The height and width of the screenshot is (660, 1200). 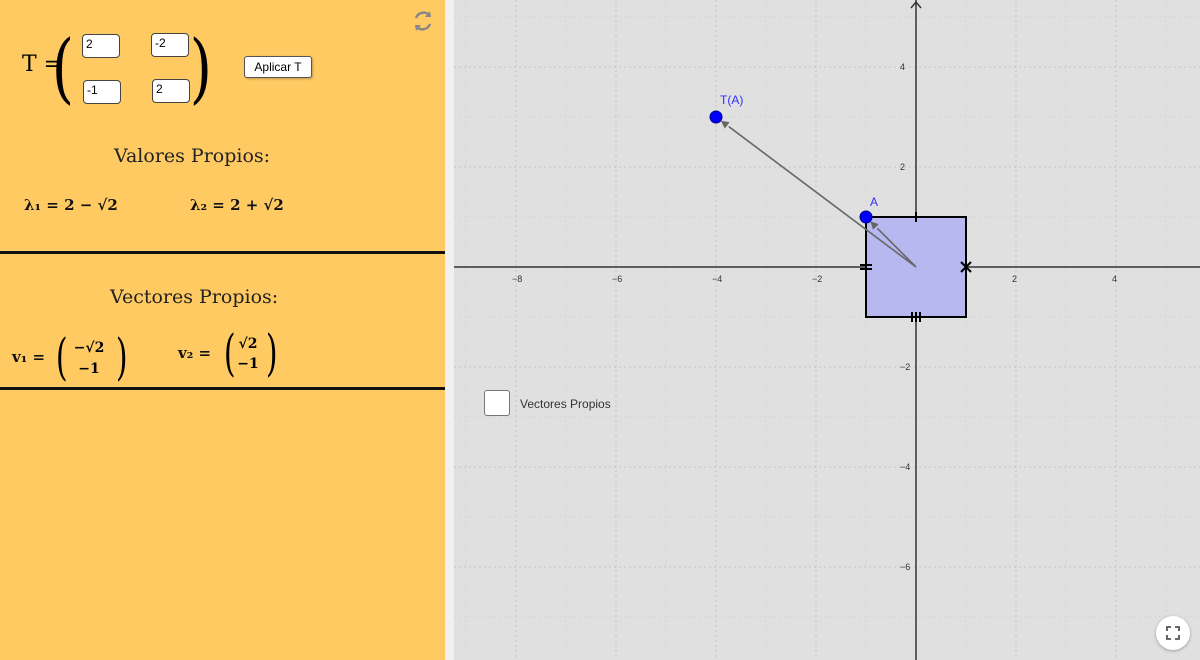 What do you see at coordinates (1114, 279) in the screenshot?
I see `x-tick-label: 4` at bounding box center [1114, 279].